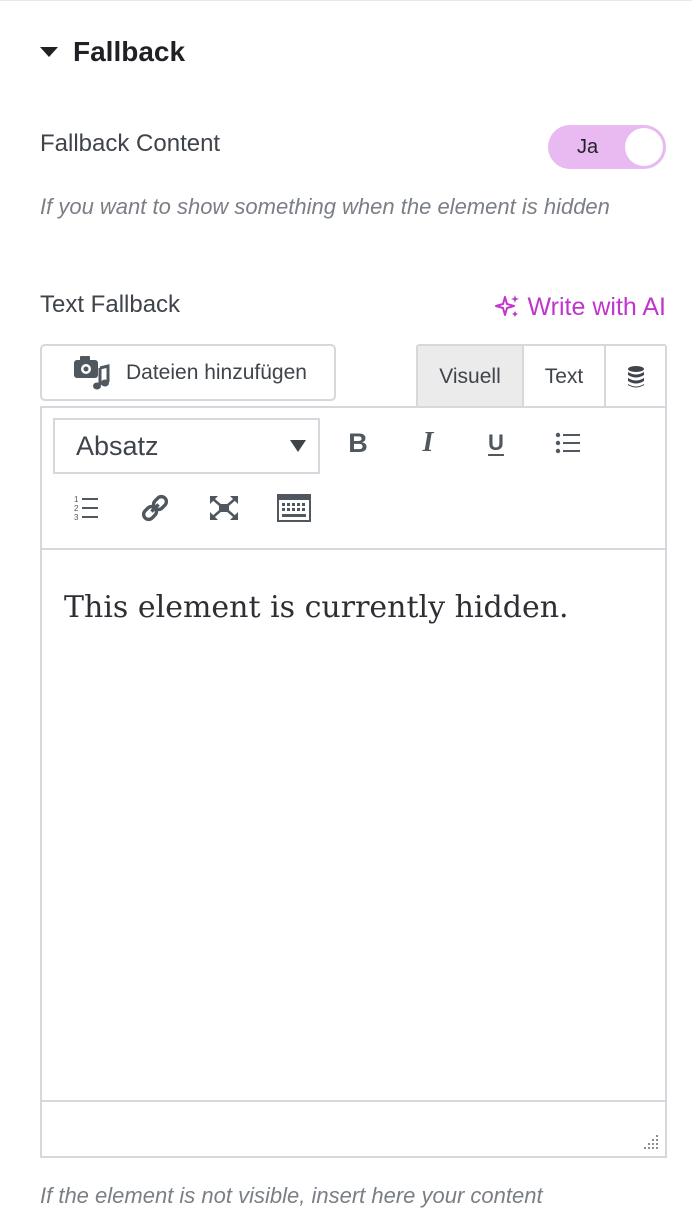 The height and width of the screenshot is (1224, 692). Describe the element at coordinates (471, 377) in the screenshot. I see `tab-visual: Visuell` at that location.